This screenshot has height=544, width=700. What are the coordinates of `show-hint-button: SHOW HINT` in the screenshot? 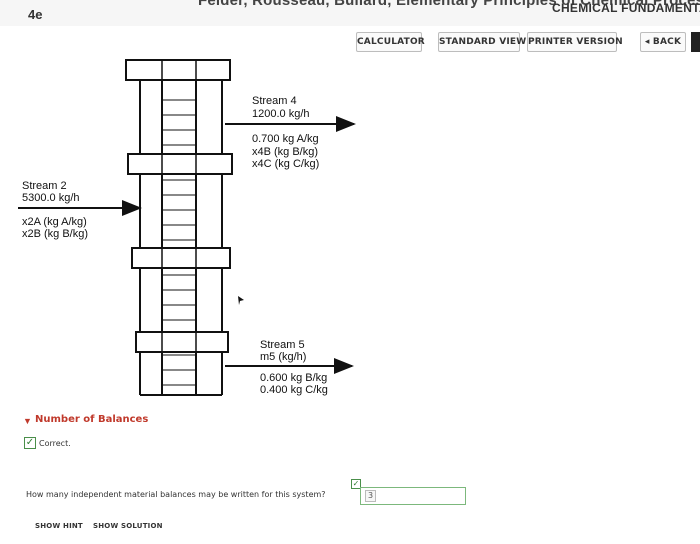 It's located at (59, 526).